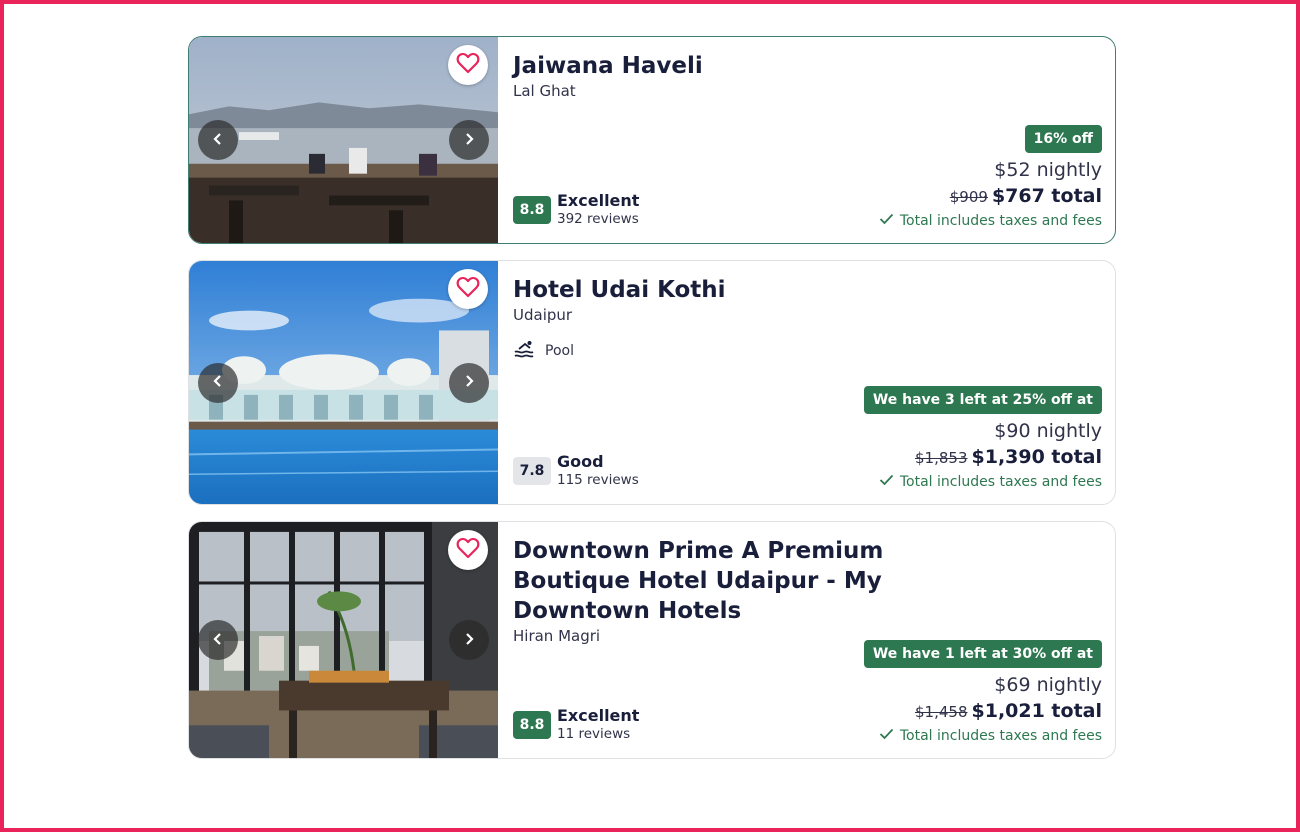 This screenshot has width=1300, height=832. Describe the element at coordinates (1063, 139) in the screenshot. I see `discount-badge: 16% off` at that location.